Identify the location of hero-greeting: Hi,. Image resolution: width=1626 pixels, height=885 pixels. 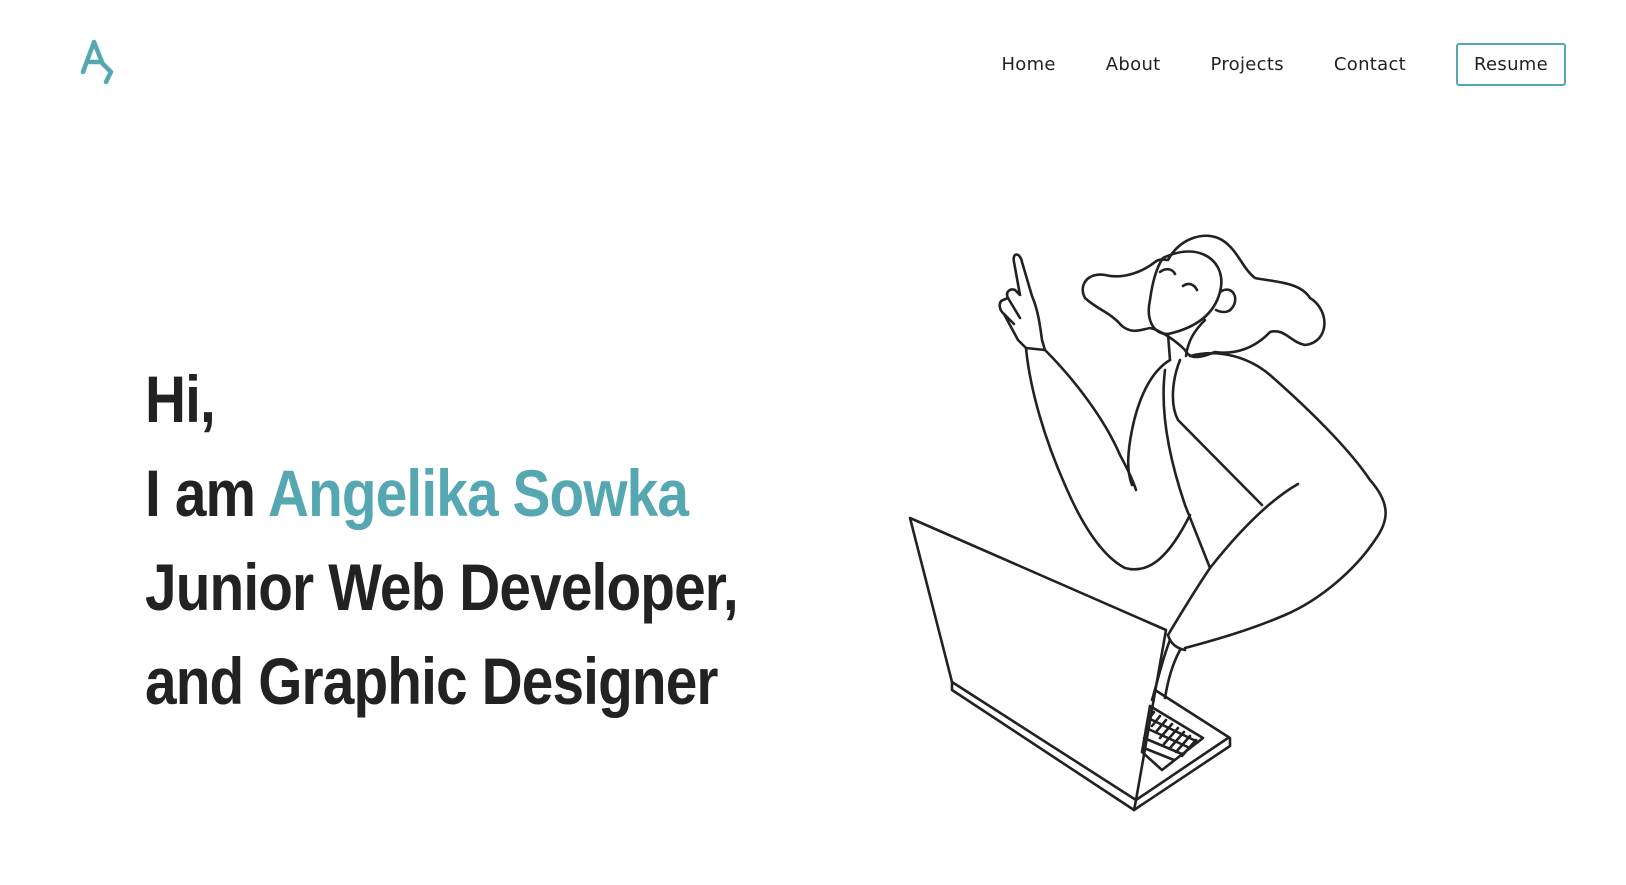
(180, 399).